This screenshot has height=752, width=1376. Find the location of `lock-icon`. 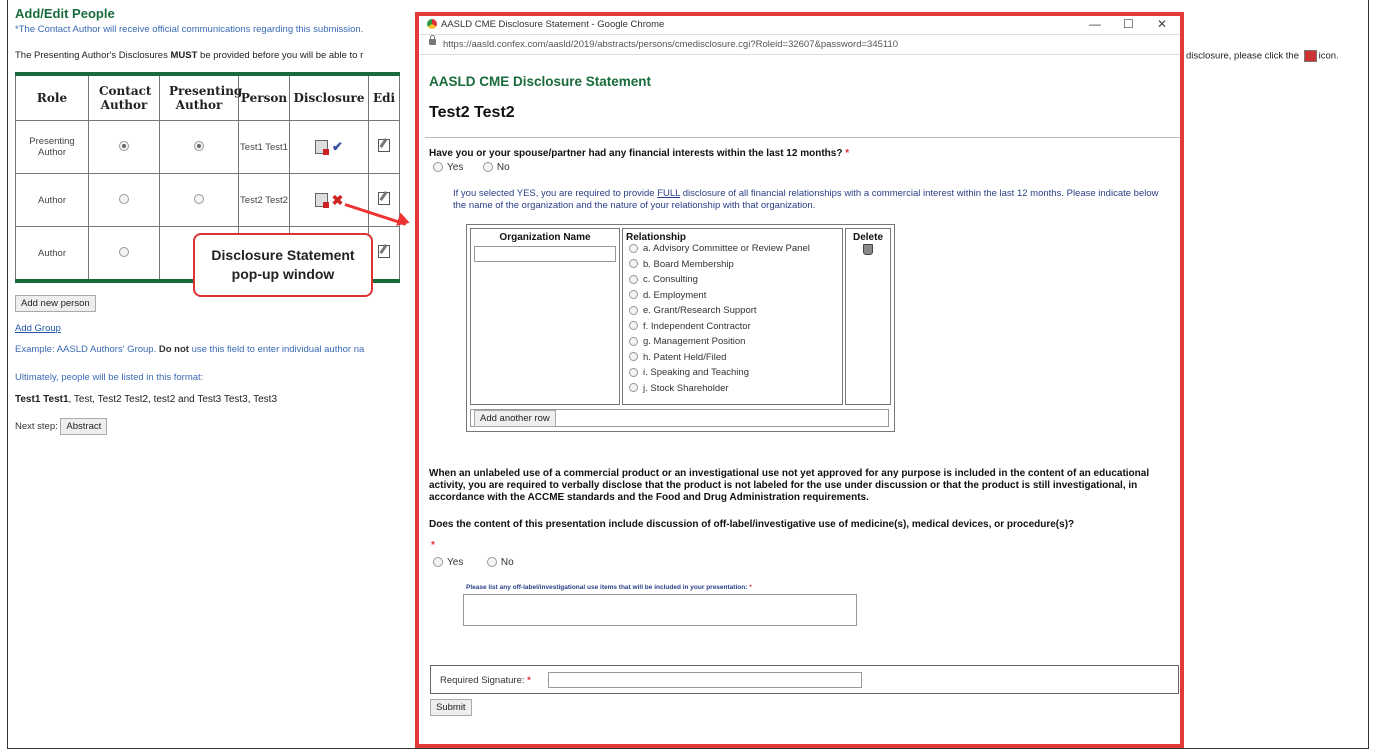

lock-icon is located at coordinates (432, 40).